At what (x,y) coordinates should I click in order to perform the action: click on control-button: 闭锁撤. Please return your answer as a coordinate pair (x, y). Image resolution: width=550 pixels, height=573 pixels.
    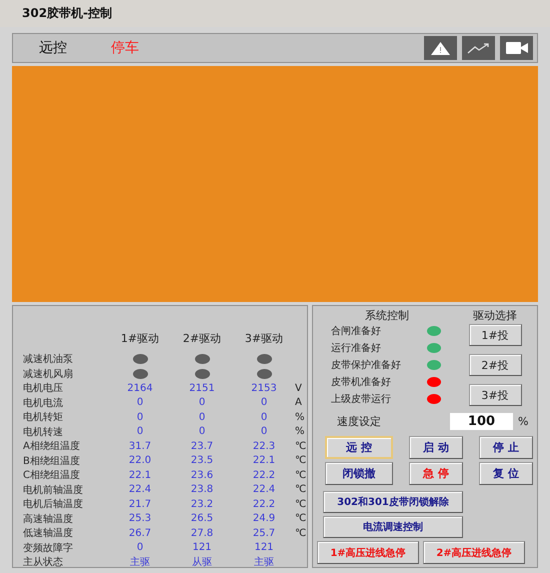
    Looking at the image, I should click on (359, 473).